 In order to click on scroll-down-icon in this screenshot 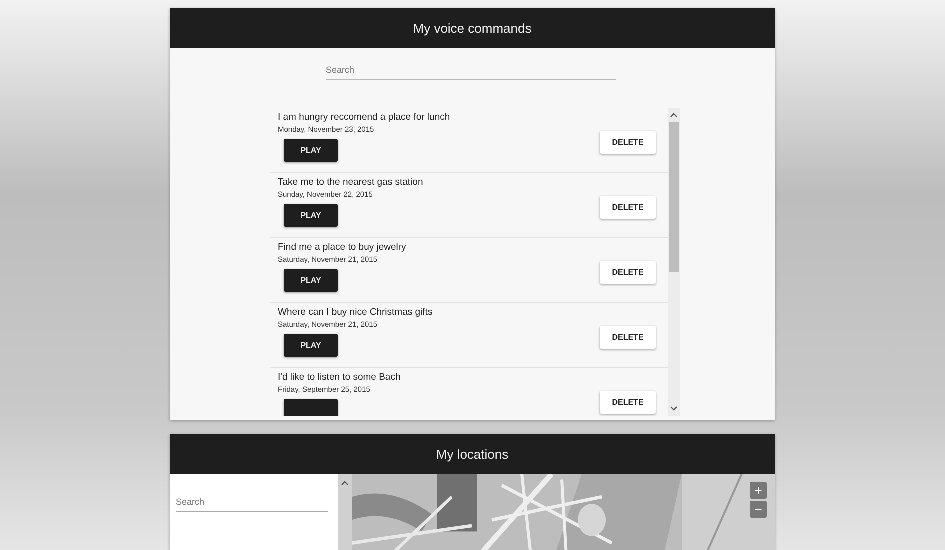, I will do `click(674, 409)`.